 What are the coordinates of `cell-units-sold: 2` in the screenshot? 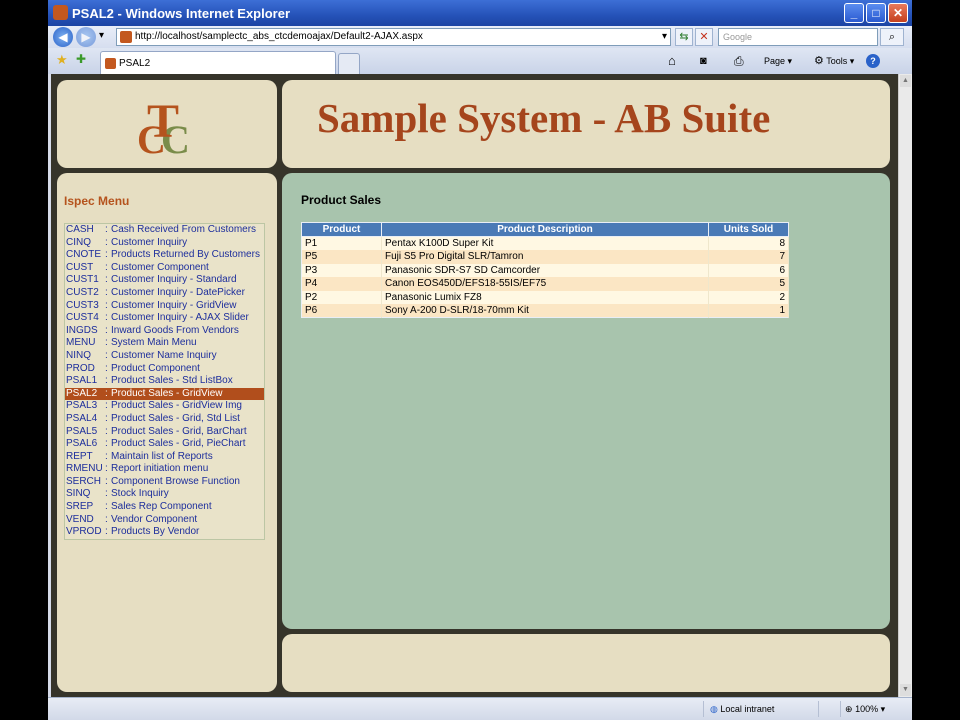 It's located at (748, 297).